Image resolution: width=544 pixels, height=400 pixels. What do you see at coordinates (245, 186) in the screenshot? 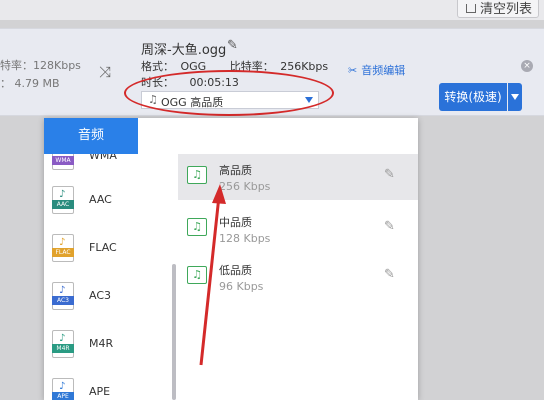
I see `quality-bitrate: 256 Kbps` at bounding box center [245, 186].